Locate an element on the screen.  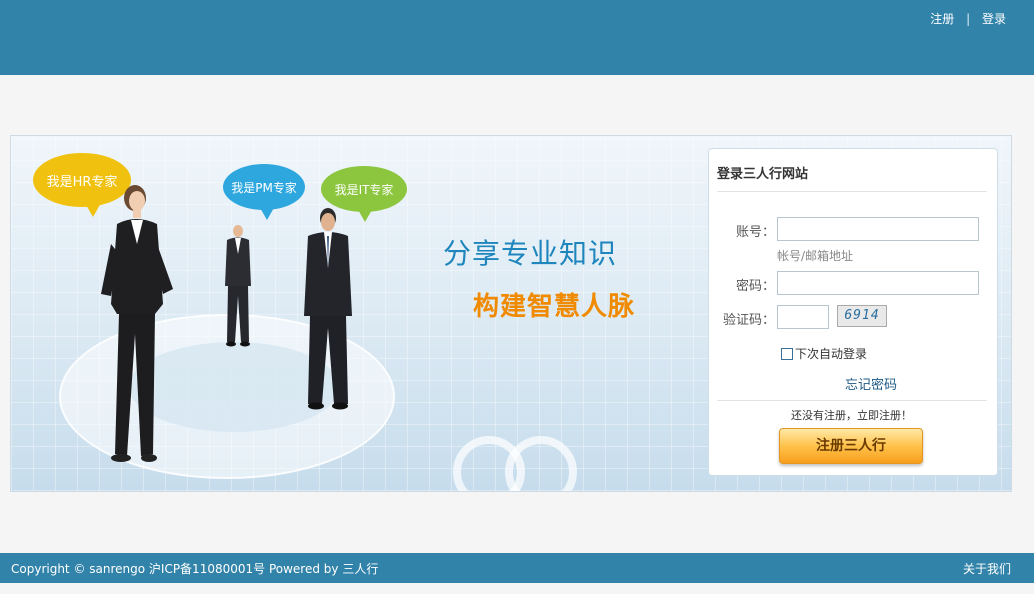
top-header-bar: 注册 | 登录 is located at coordinates (517, 37).